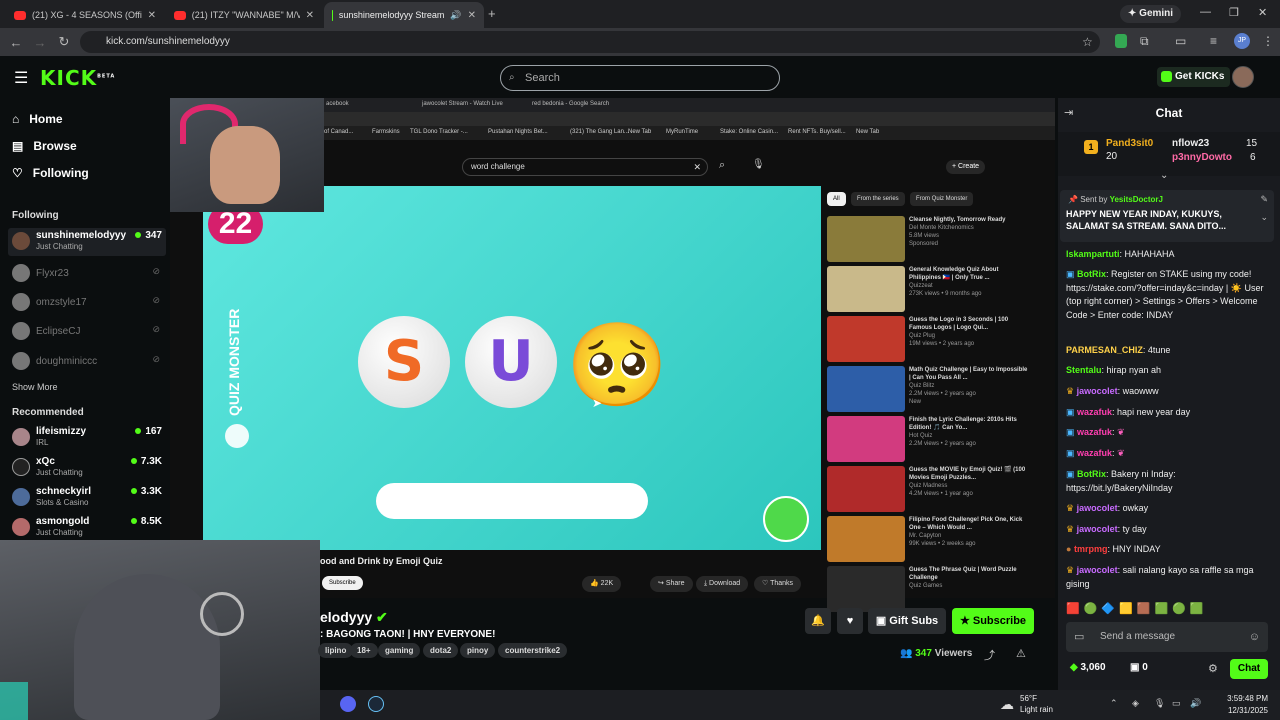  What do you see at coordinates (1079, 637) in the screenshot?
I see `chat-identity-icon: ▭` at bounding box center [1079, 637].